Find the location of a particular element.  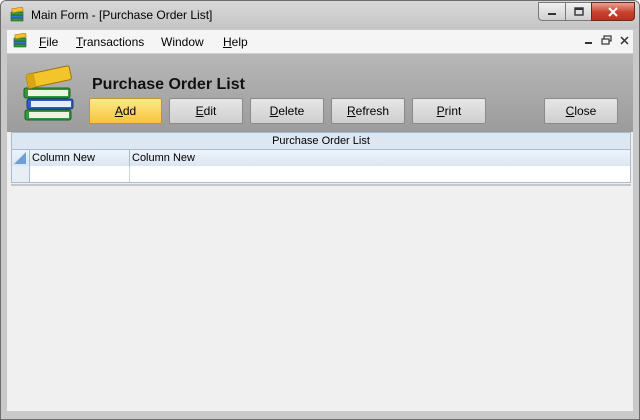

menu-window-label: Window is located at coordinates (182, 42).